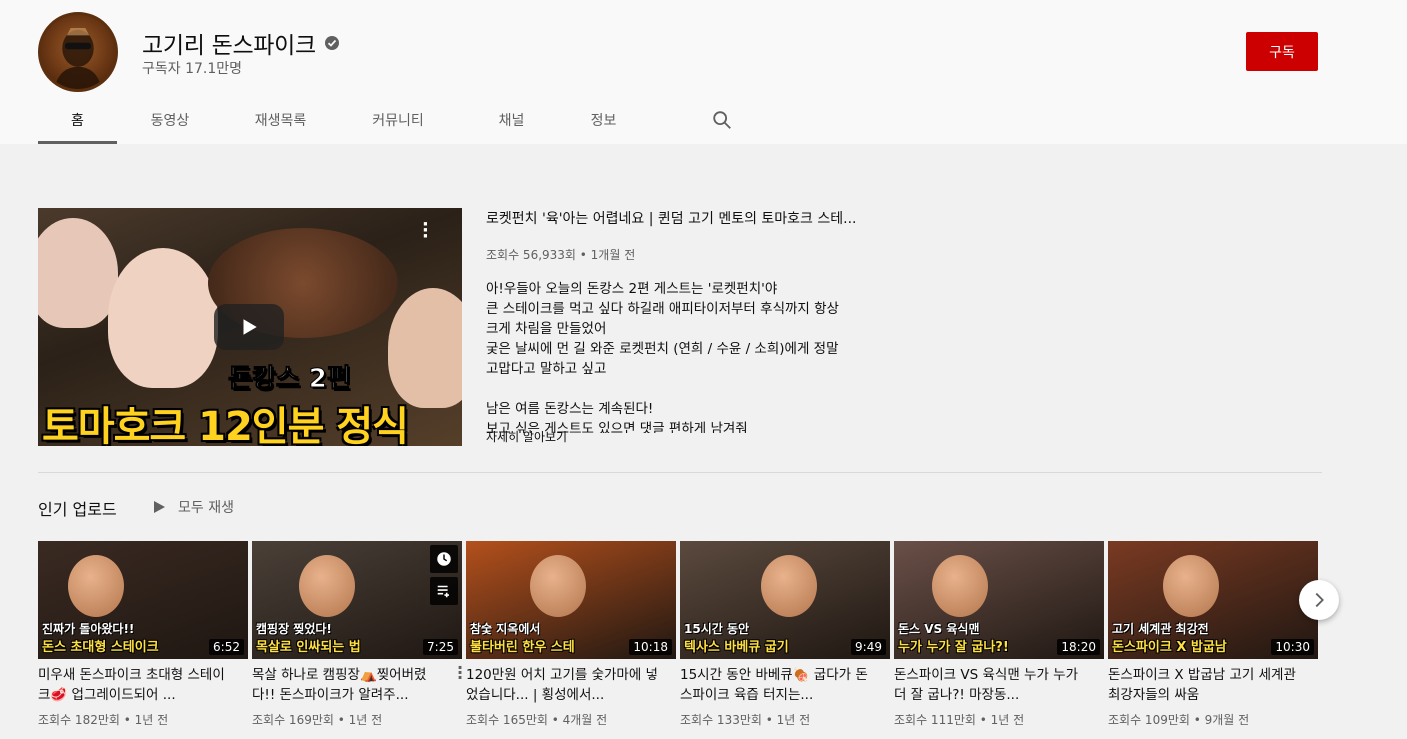 The width and height of the screenshot is (1407, 739). I want to click on video-meta: 조회수 165만회 • 4개월 전, so click(537, 720).